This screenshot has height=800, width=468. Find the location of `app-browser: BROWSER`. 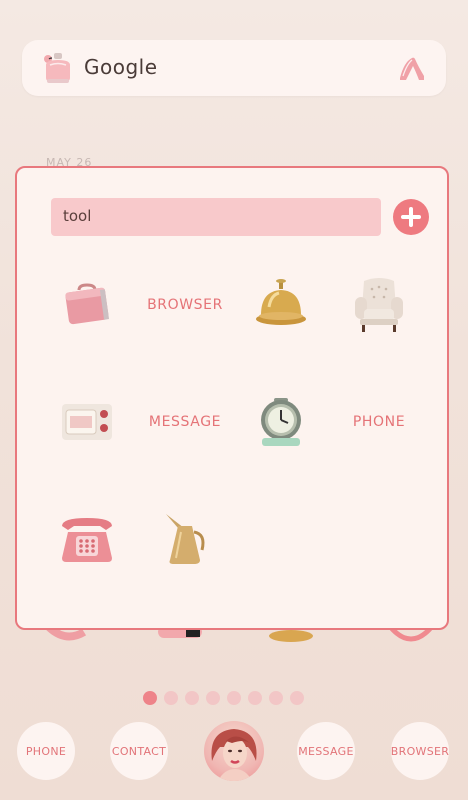

app-browser: BROWSER is located at coordinates (185, 305).